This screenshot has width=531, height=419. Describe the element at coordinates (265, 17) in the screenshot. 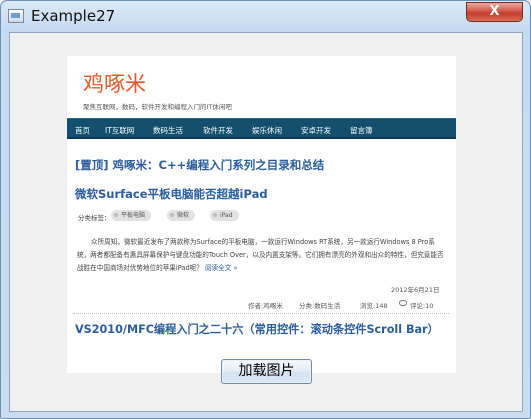

I see `title-bar: Example27 X` at that location.